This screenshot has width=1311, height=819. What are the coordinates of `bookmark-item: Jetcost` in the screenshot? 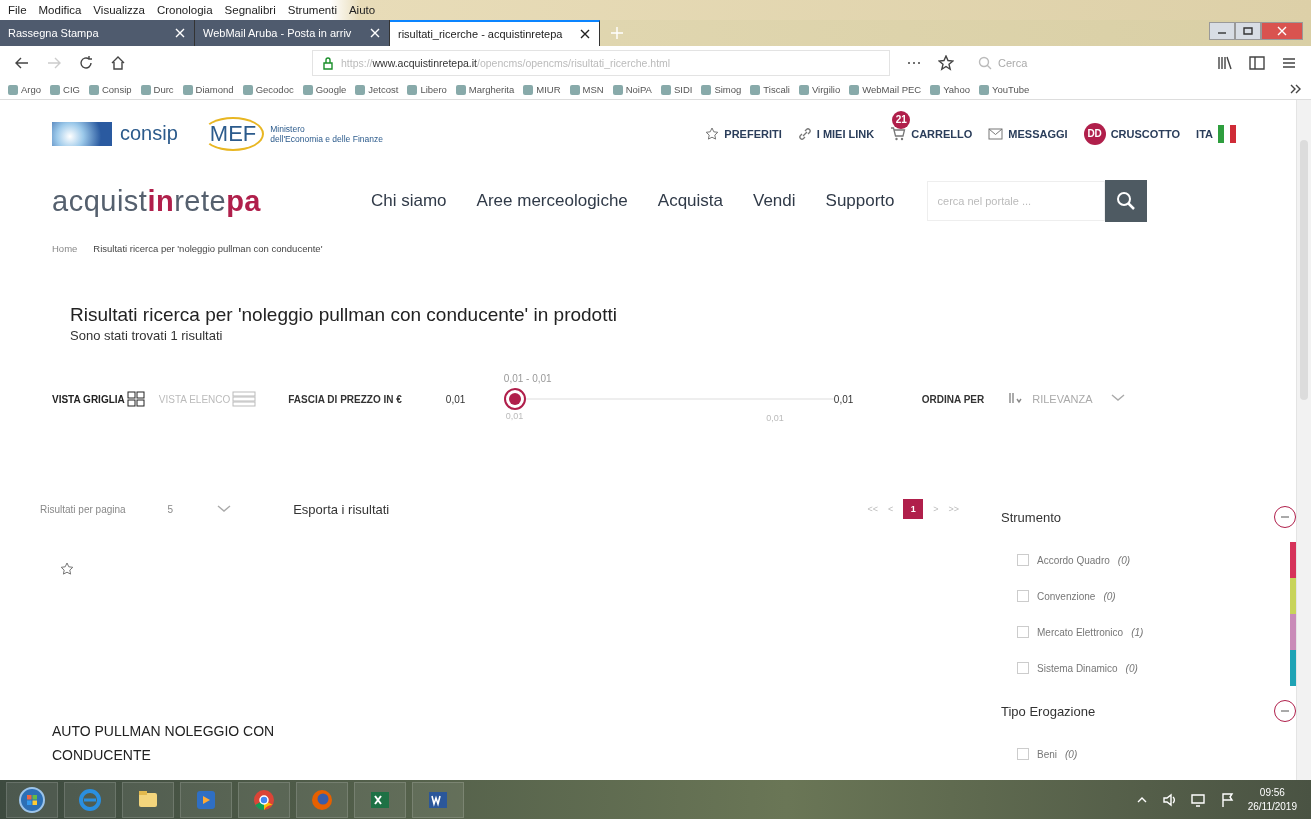 It's located at (377, 89).